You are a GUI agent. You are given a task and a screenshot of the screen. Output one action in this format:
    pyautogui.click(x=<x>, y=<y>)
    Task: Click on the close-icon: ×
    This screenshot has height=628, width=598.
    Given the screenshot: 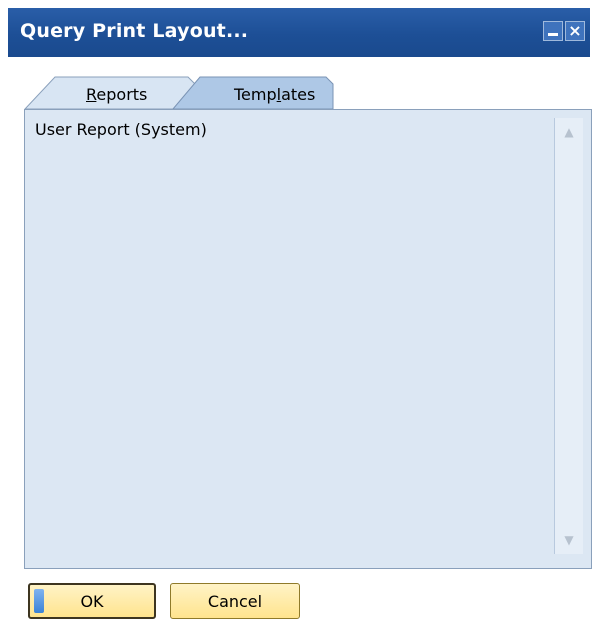 What is the action you would take?
    pyautogui.click(x=575, y=30)
    